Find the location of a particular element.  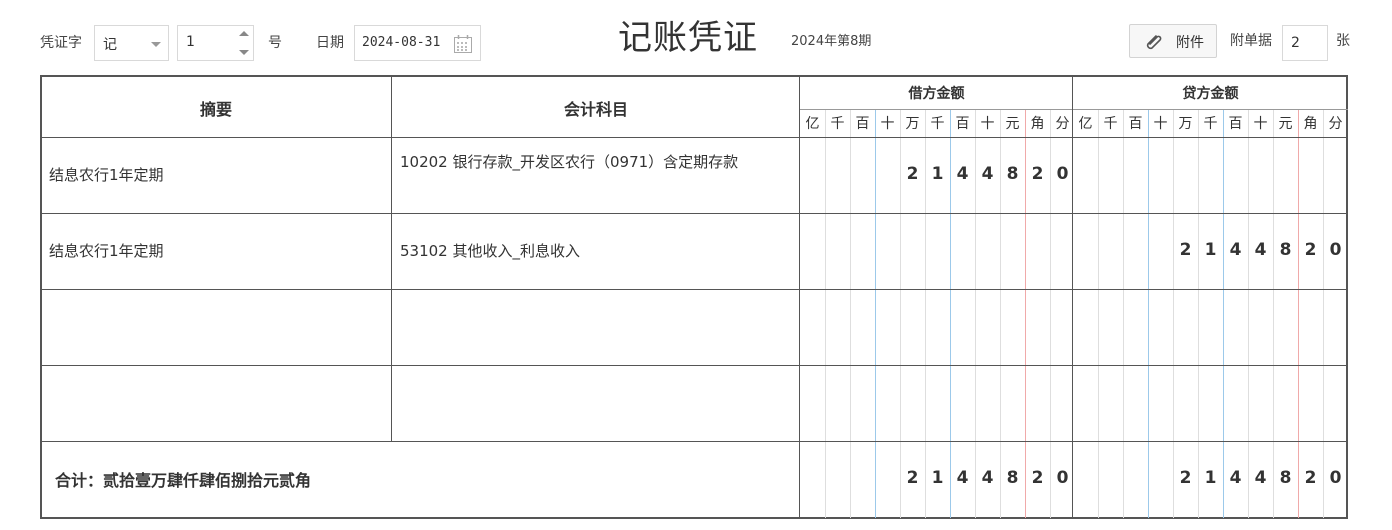

voucher-number-stepper: 1 is located at coordinates (215, 43).